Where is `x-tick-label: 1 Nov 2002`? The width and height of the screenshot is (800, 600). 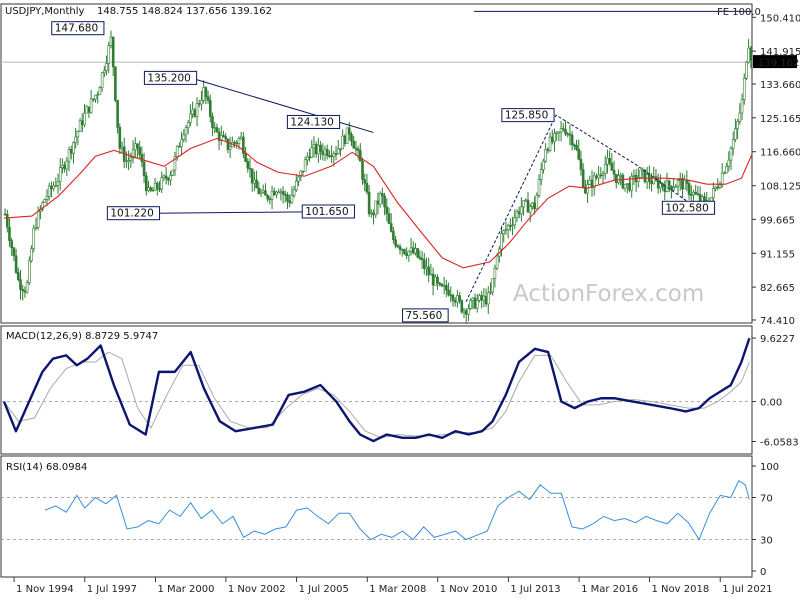
x-tick-label: 1 Nov 2002 is located at coordinates (257, 589).